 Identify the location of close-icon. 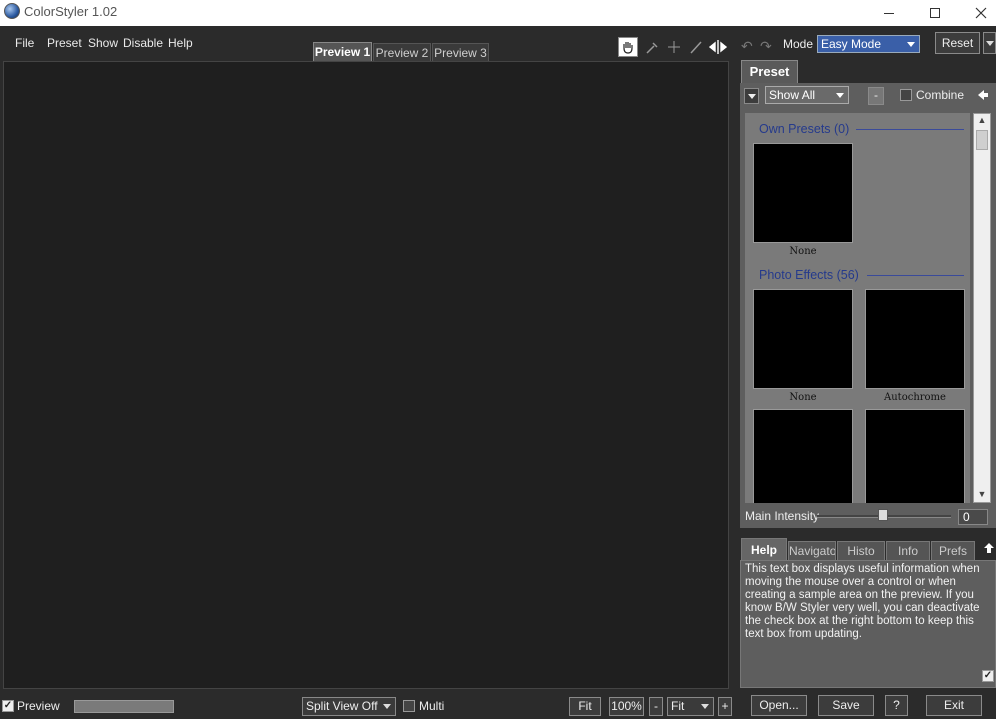
(981, 13).